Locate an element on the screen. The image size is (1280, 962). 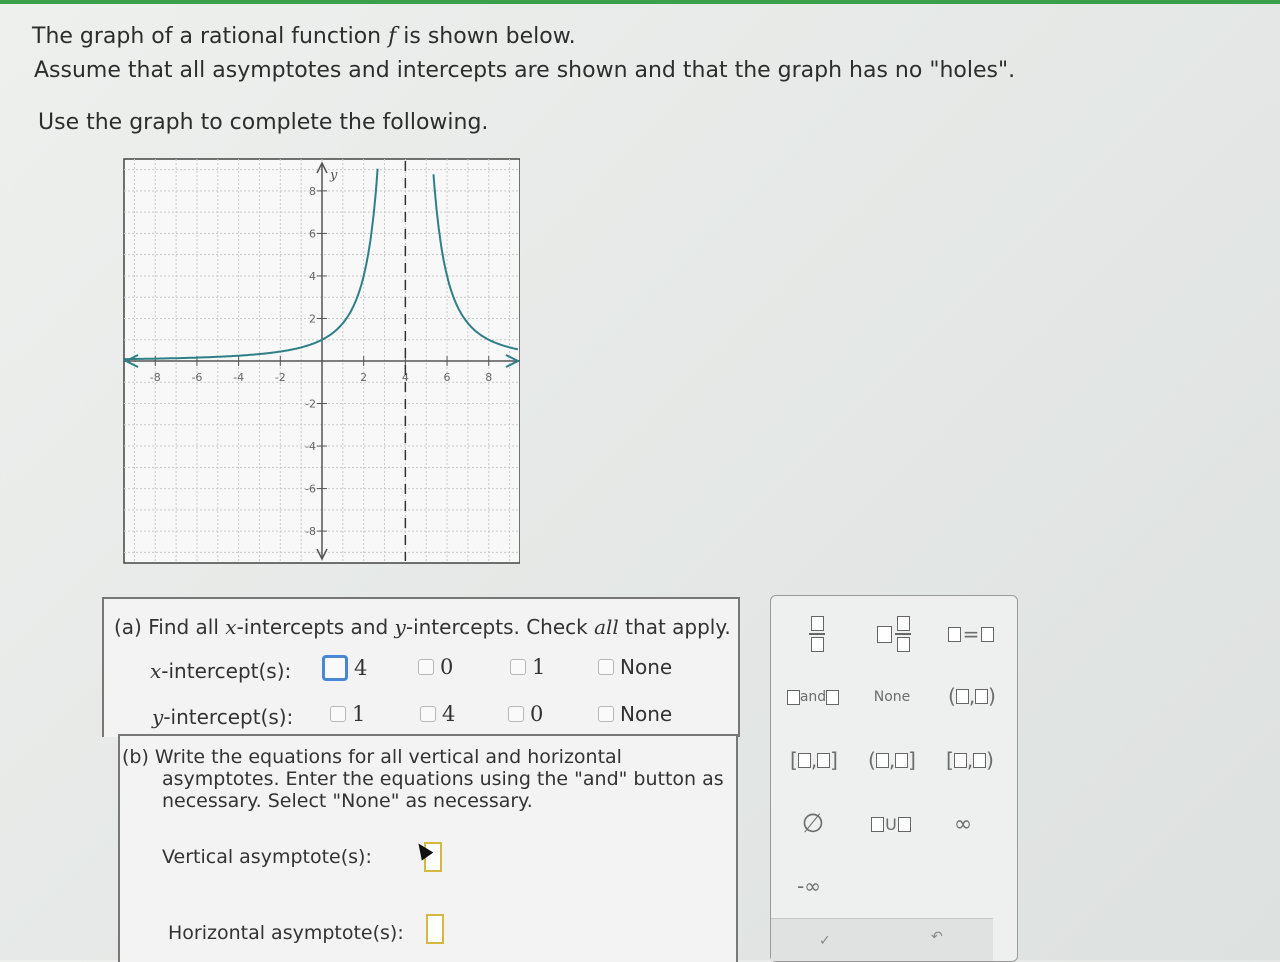
question-text: The graph of a rational function is located at coordinates (207, 36).